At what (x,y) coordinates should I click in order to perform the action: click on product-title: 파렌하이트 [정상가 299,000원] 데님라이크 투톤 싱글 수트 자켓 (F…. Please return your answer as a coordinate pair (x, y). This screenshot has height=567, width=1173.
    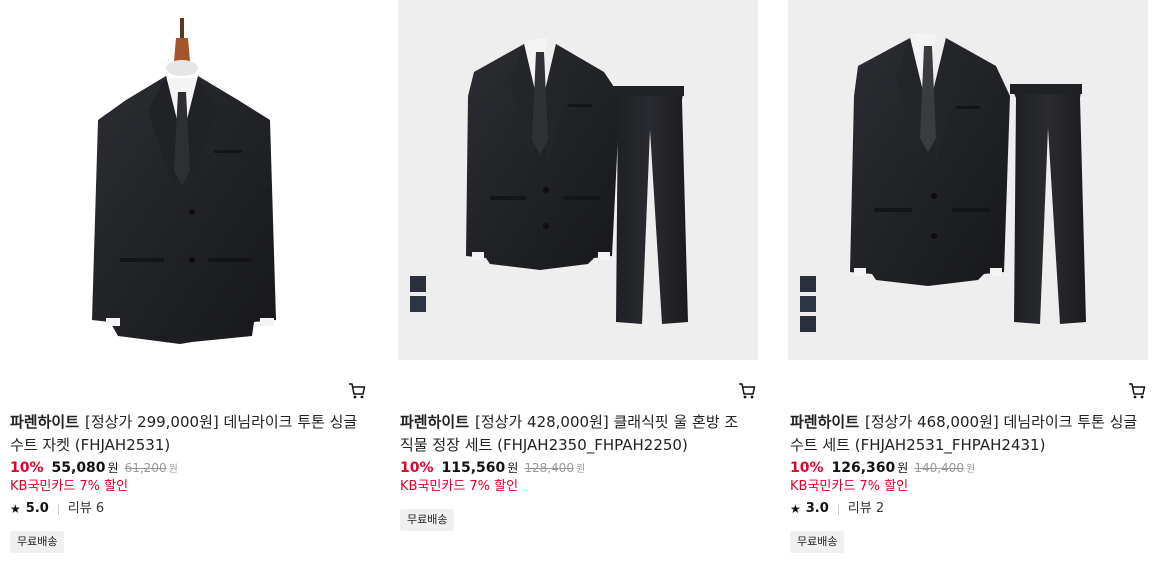
    Looking at the image, I should click on (185, 434).